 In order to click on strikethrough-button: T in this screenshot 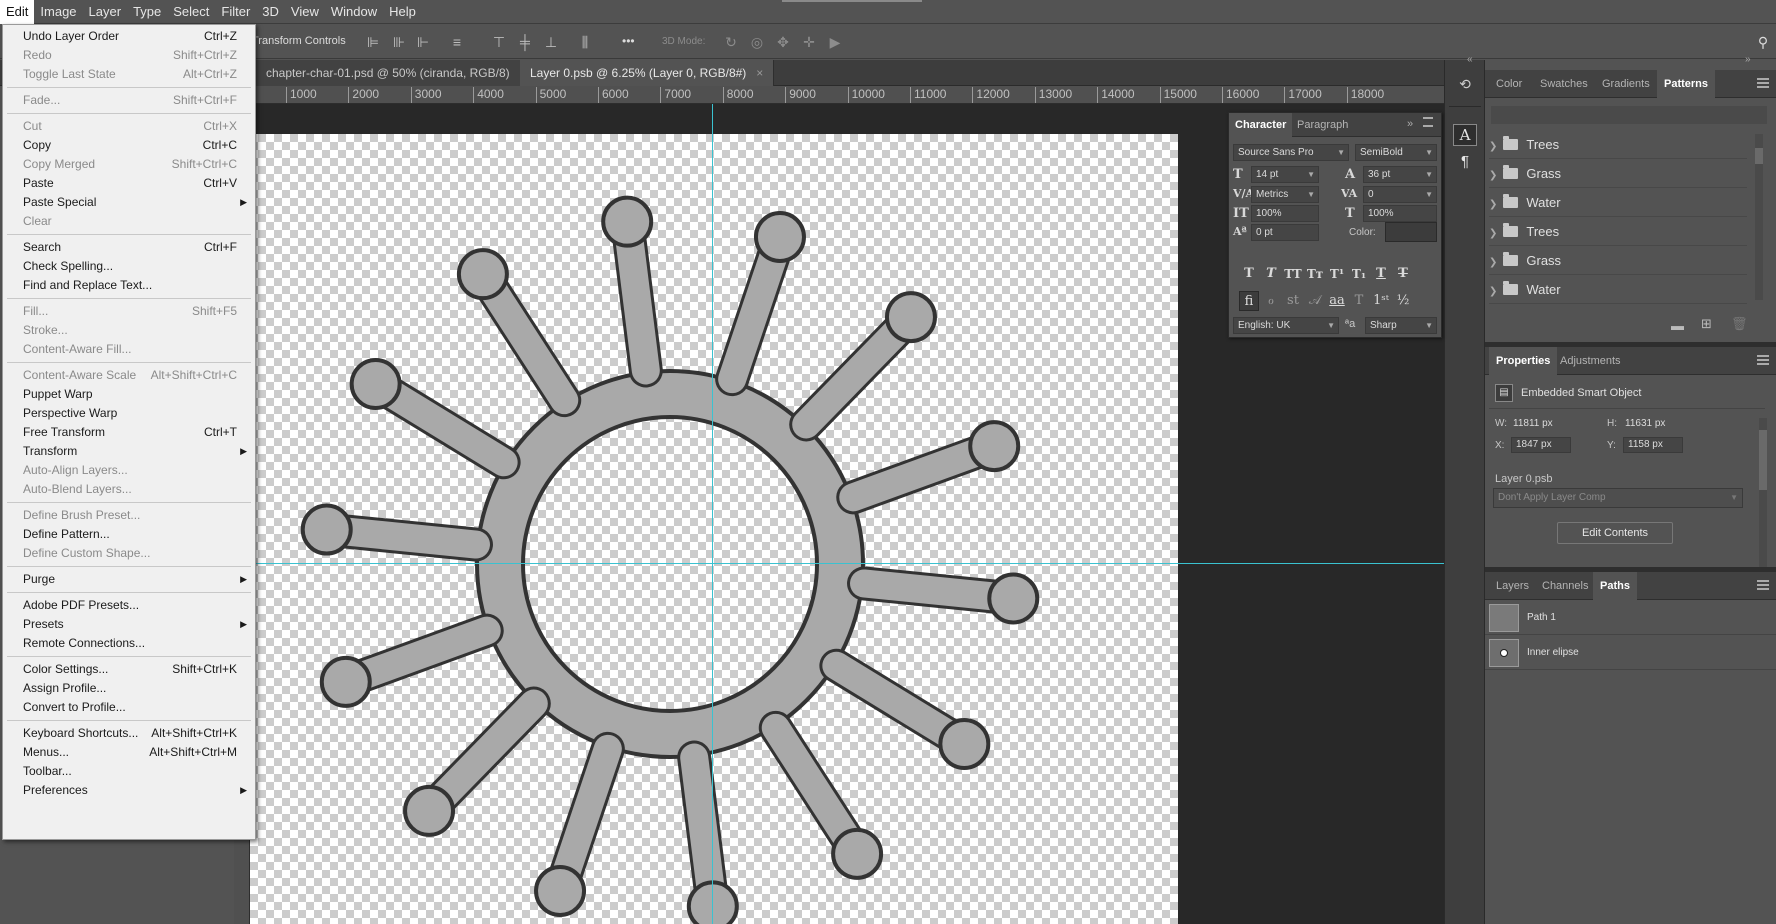, I will do `click(1403, 274)`.